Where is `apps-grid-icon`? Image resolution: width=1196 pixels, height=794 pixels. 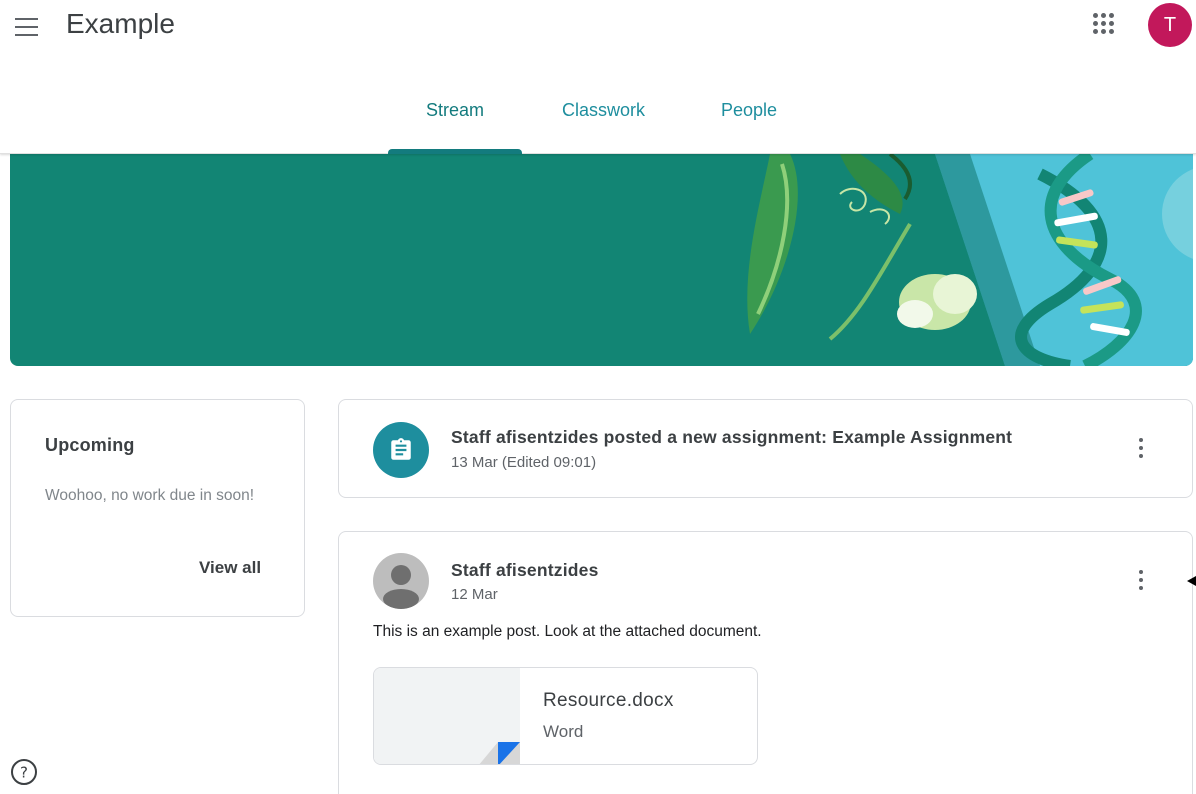
apps-grid-icon is located at coordinates (1104, 24).